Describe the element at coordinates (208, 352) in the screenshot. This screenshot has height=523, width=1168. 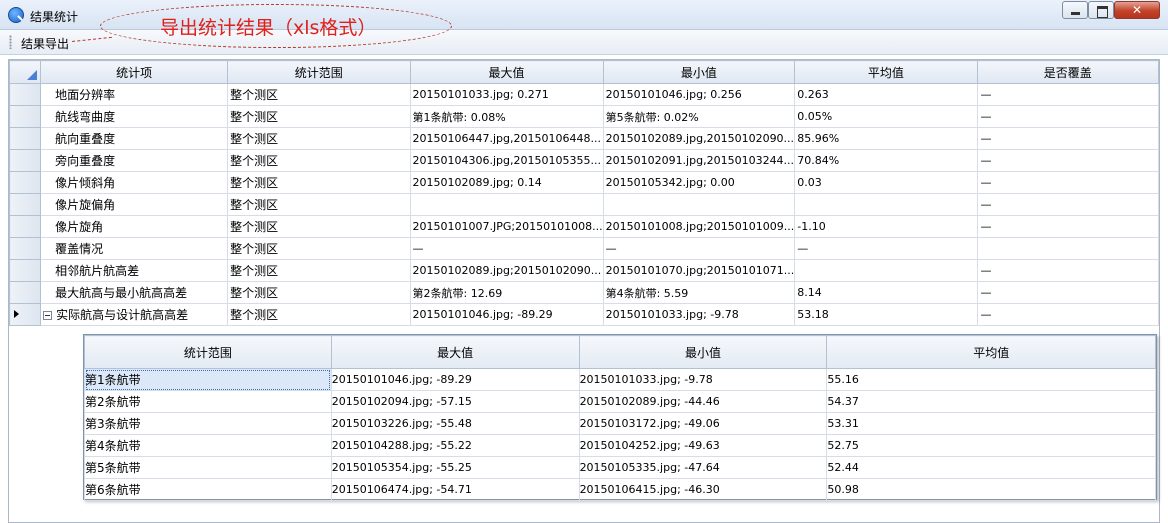
I see `detail-column-header: 统计范围` at that location.